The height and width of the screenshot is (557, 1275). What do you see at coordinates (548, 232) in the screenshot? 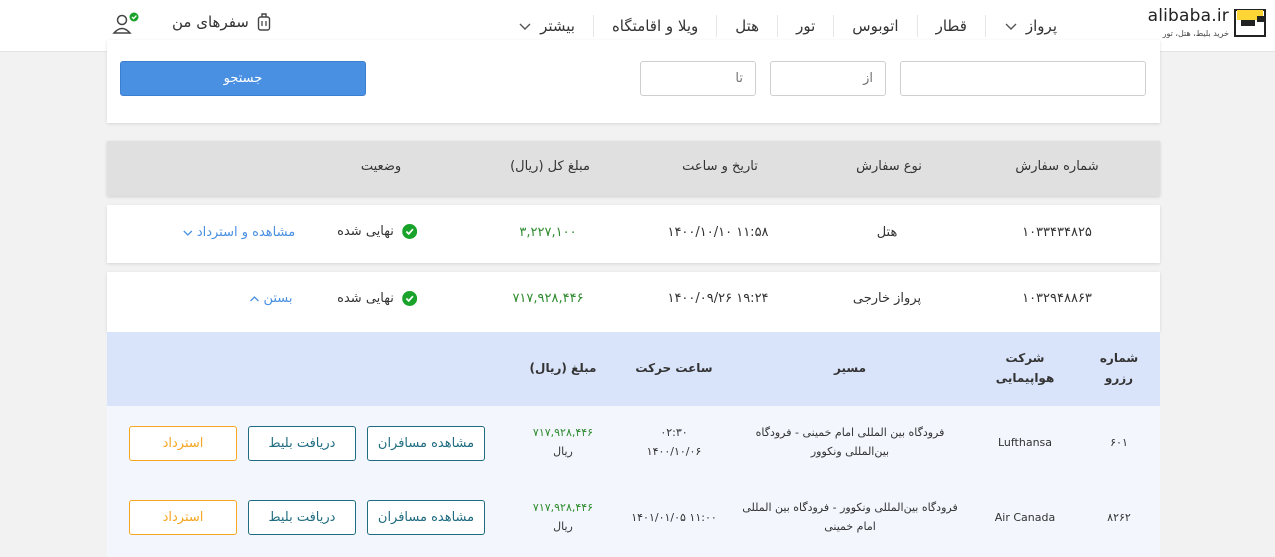
I see `order-amount: ۳,۲۲۷,۱۰۰` at bounding box center [548, 232].